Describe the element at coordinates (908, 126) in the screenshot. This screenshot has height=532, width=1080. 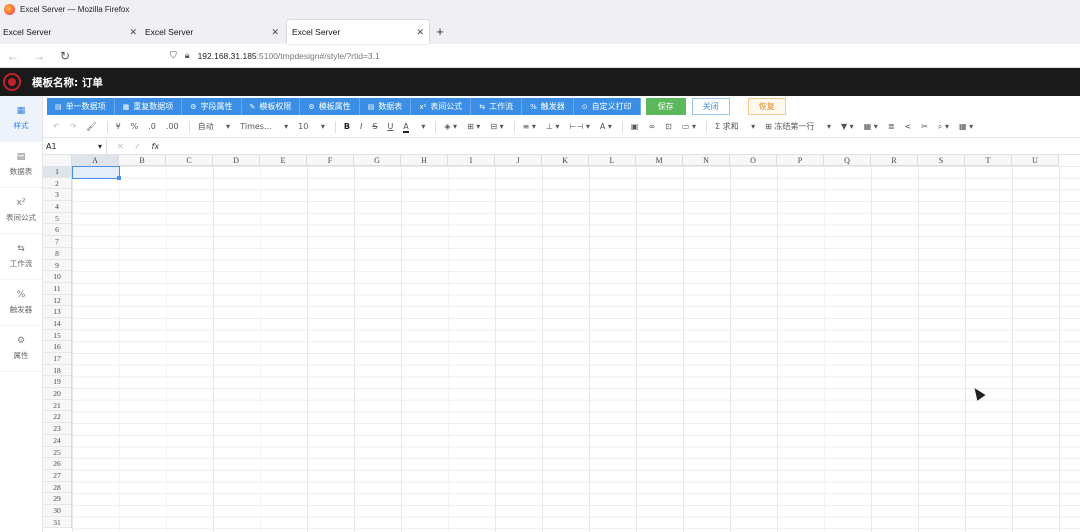
I see `share-icon: <` at that location.